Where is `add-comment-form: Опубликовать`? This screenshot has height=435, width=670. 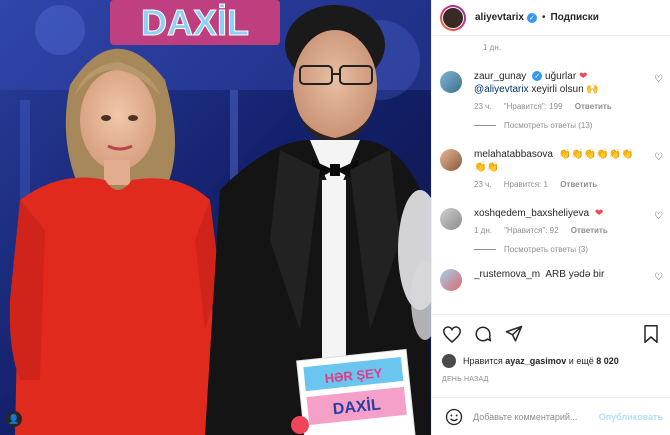 add-comment-form: Опубликовать is located at coordinates (551, 416).